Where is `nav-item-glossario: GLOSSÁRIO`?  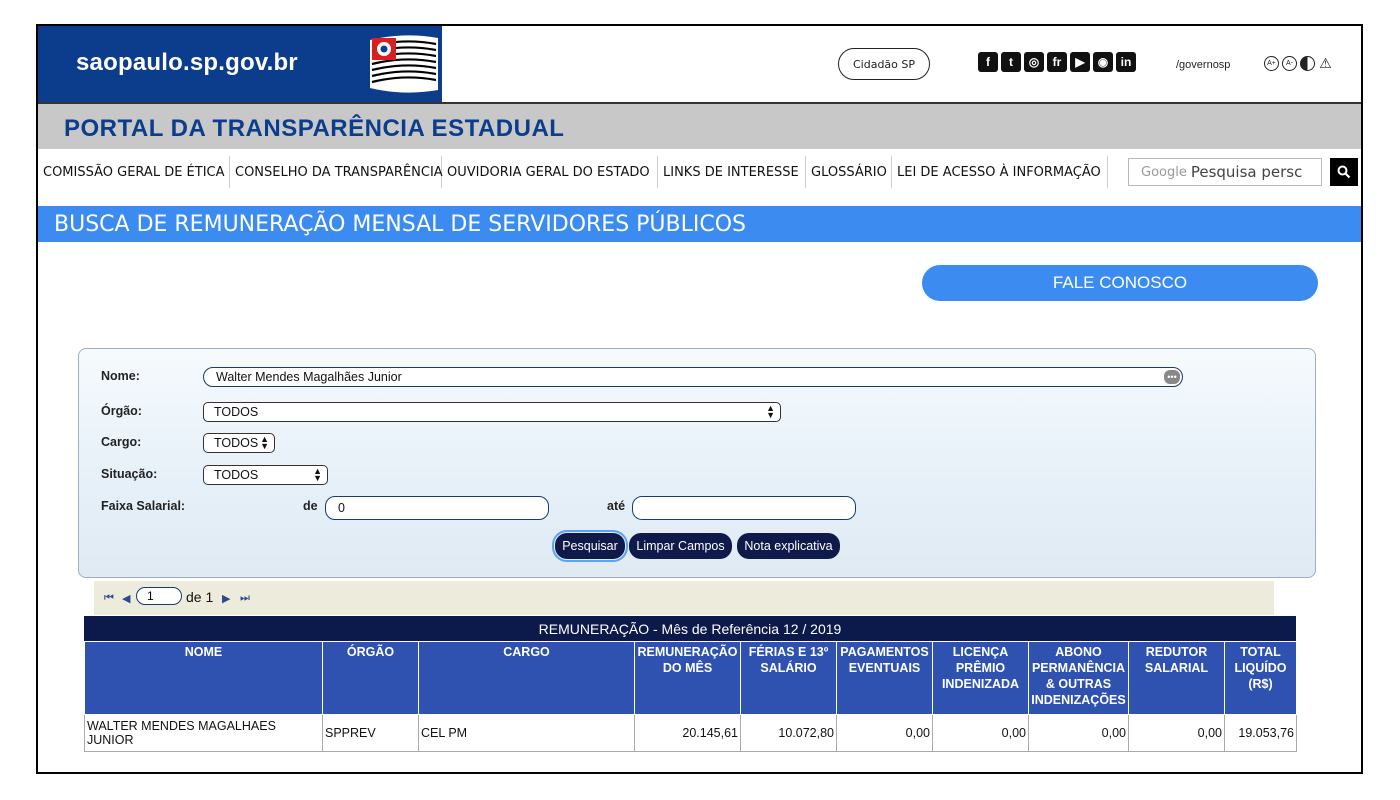
nav-item-glossario: GLOSSÁRIO is located at coordinates (849, 172).